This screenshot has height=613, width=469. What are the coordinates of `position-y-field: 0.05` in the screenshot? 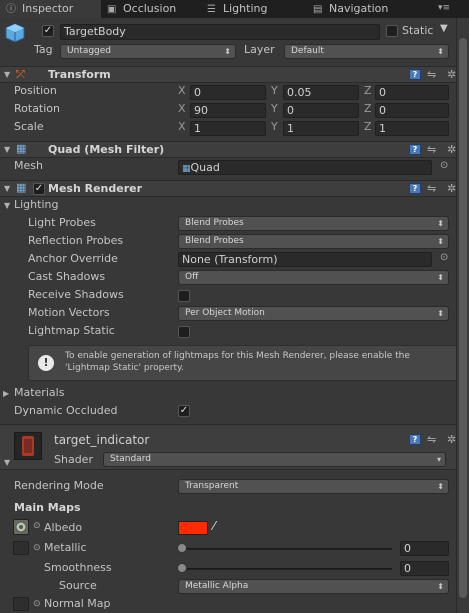 It's located at (321, 92).